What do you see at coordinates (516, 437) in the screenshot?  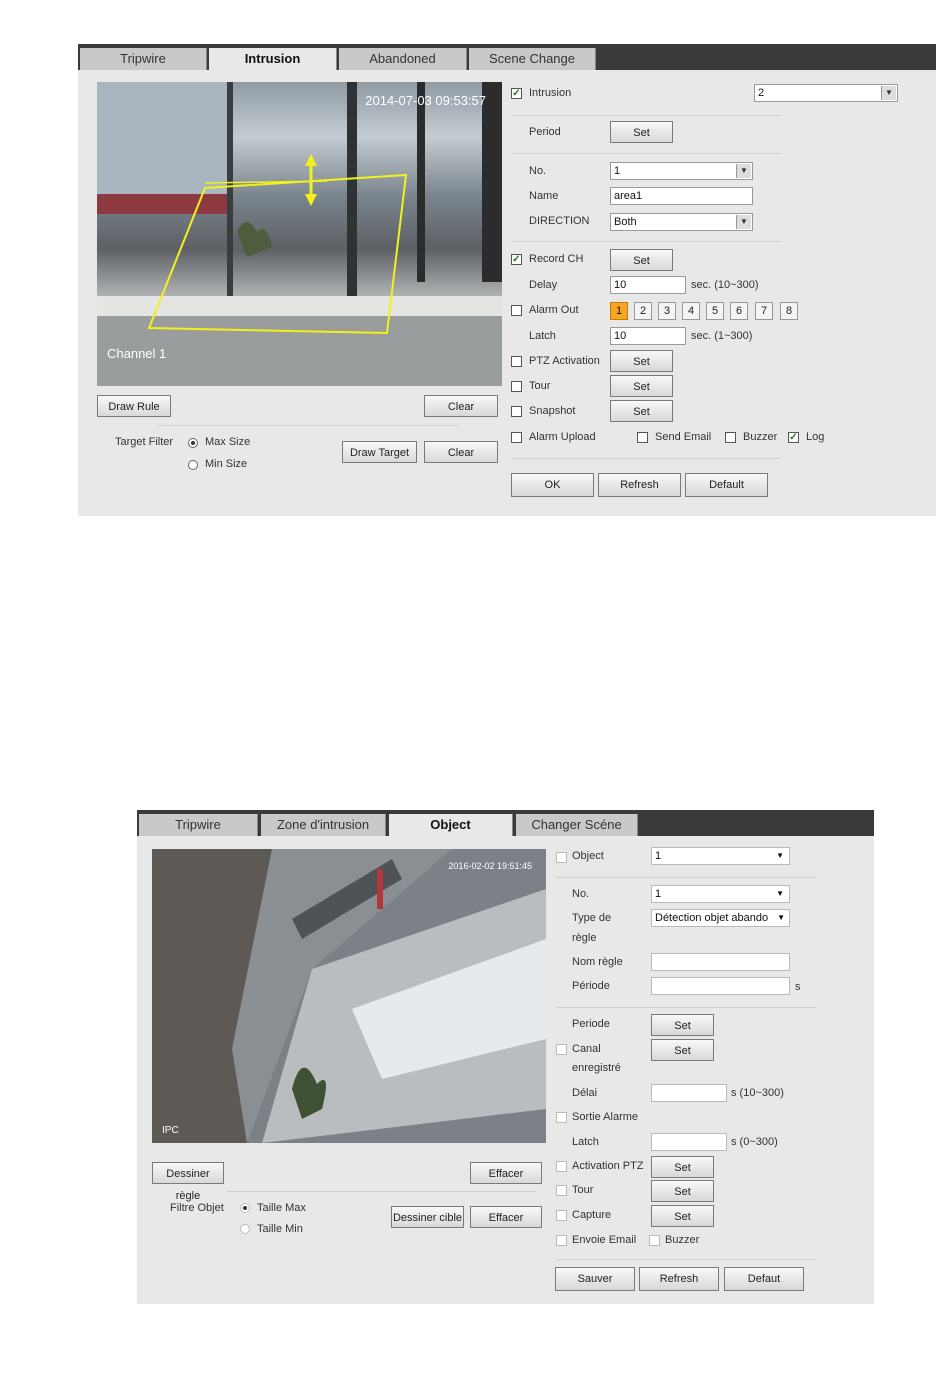 I see `alarm-upload-checkbox` at bounding box center [516, 437].